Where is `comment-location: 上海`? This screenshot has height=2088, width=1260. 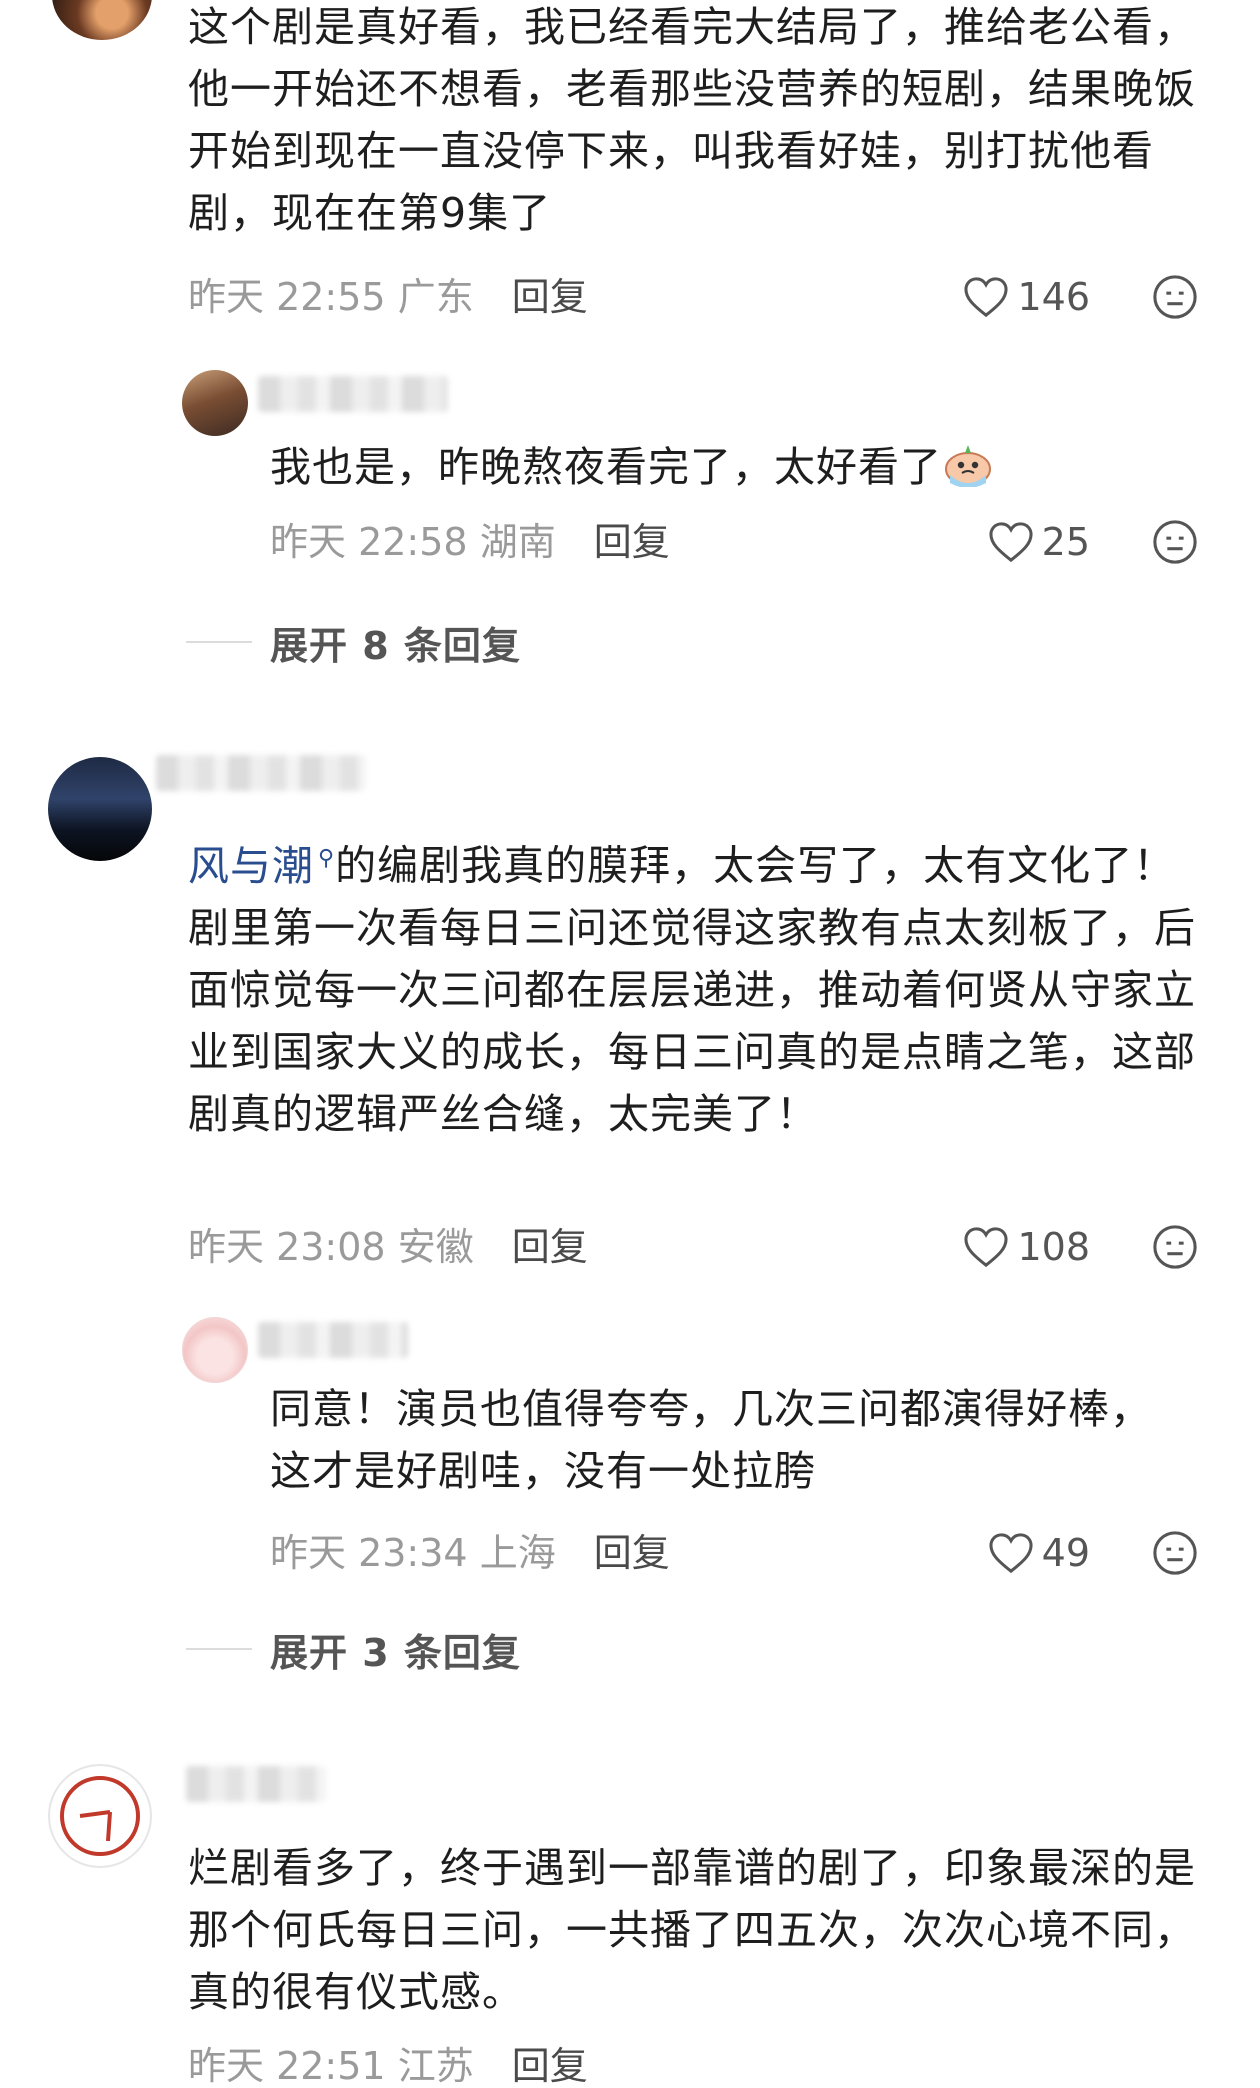 comment-location: 上海 is located at coordinates (517, 1553).